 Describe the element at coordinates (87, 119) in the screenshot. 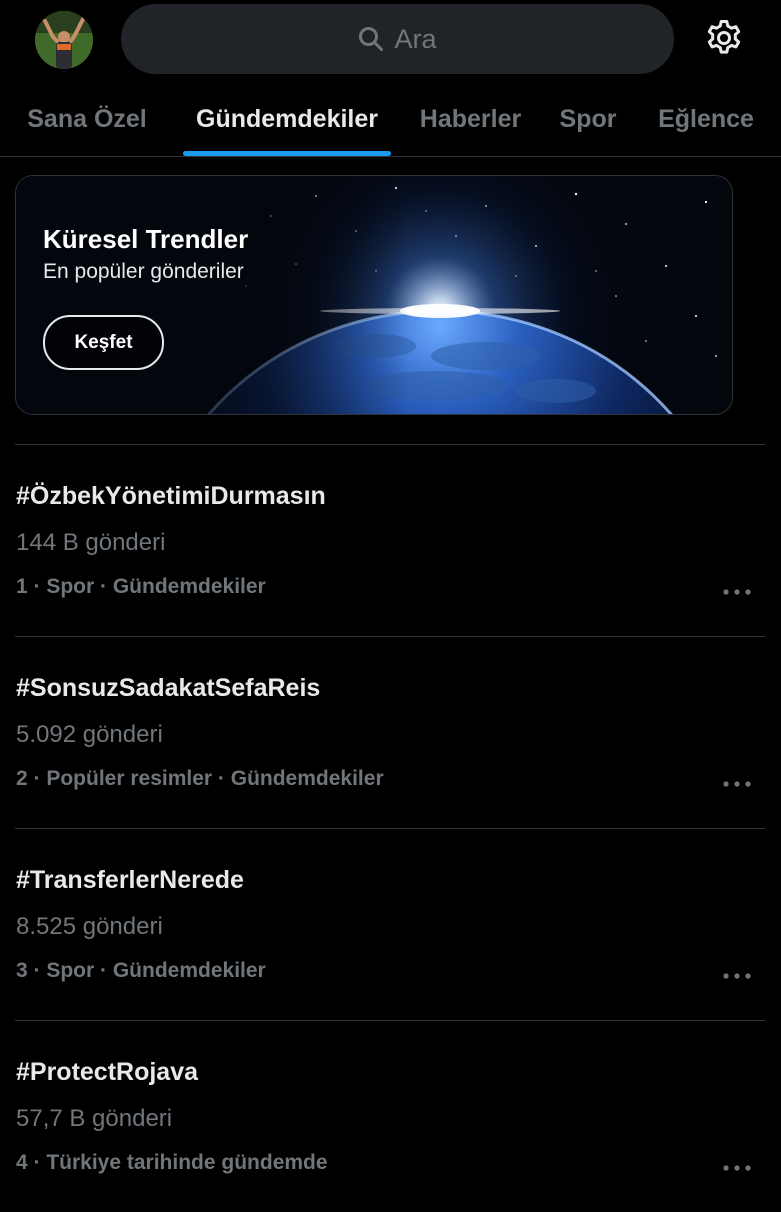

I see `tab-for-you: Sana Özel` at that location.